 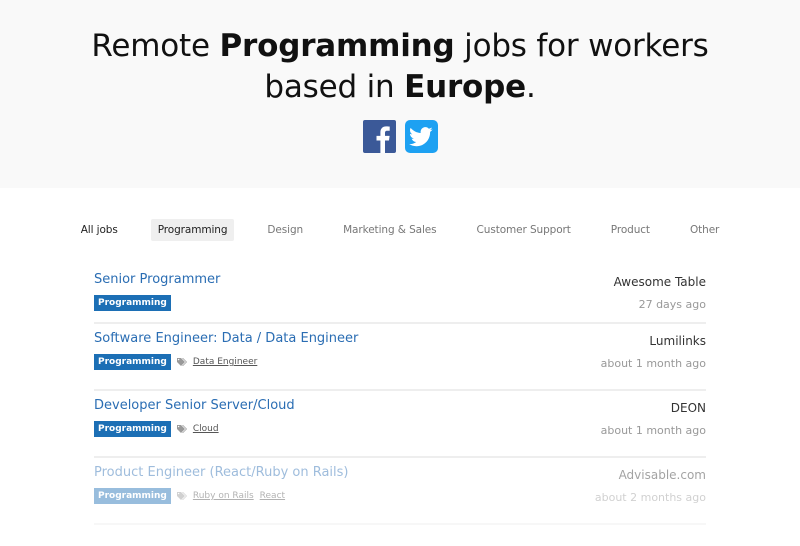 I want to click on posted-date: 27 days ago, so click(x=672, y=304).